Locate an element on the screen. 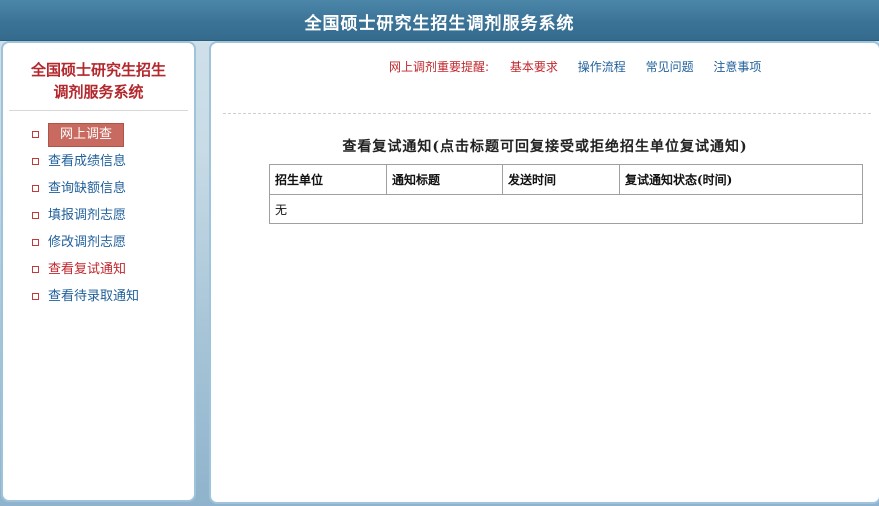 The width and height of the screenshot is (879, 506). sidebar-item-label: 查看待录取通知 is located at coordinates (93, 296).